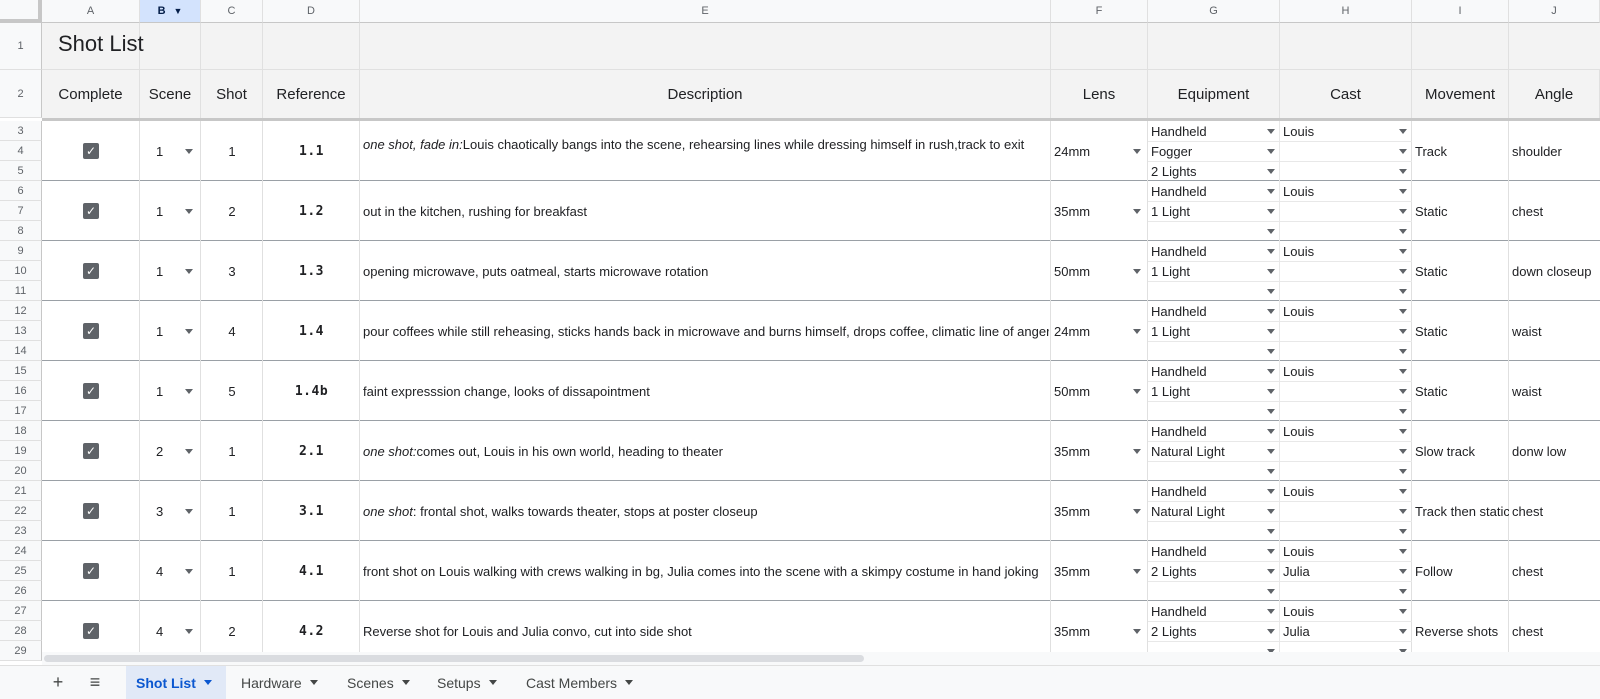 The width and height of the screenshot is (1600, 699). I want to click on row-header-28: 28, so click(21, 631).